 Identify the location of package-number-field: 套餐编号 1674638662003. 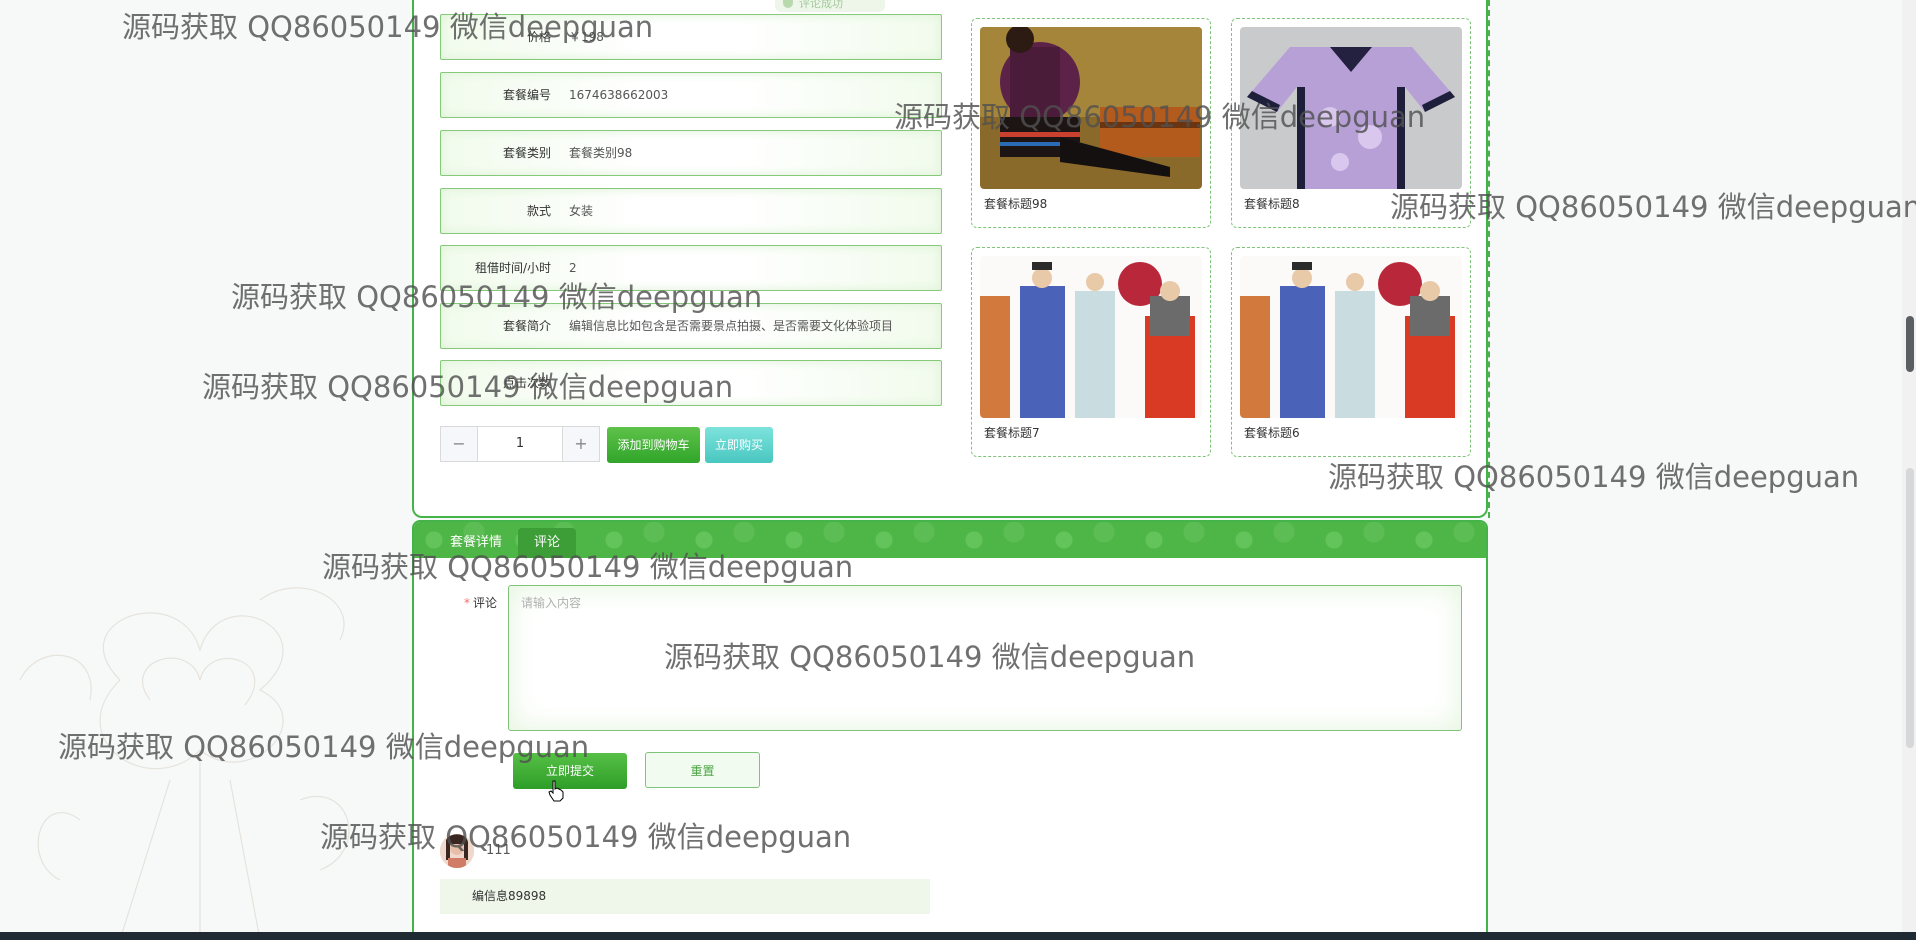
(691, 95).